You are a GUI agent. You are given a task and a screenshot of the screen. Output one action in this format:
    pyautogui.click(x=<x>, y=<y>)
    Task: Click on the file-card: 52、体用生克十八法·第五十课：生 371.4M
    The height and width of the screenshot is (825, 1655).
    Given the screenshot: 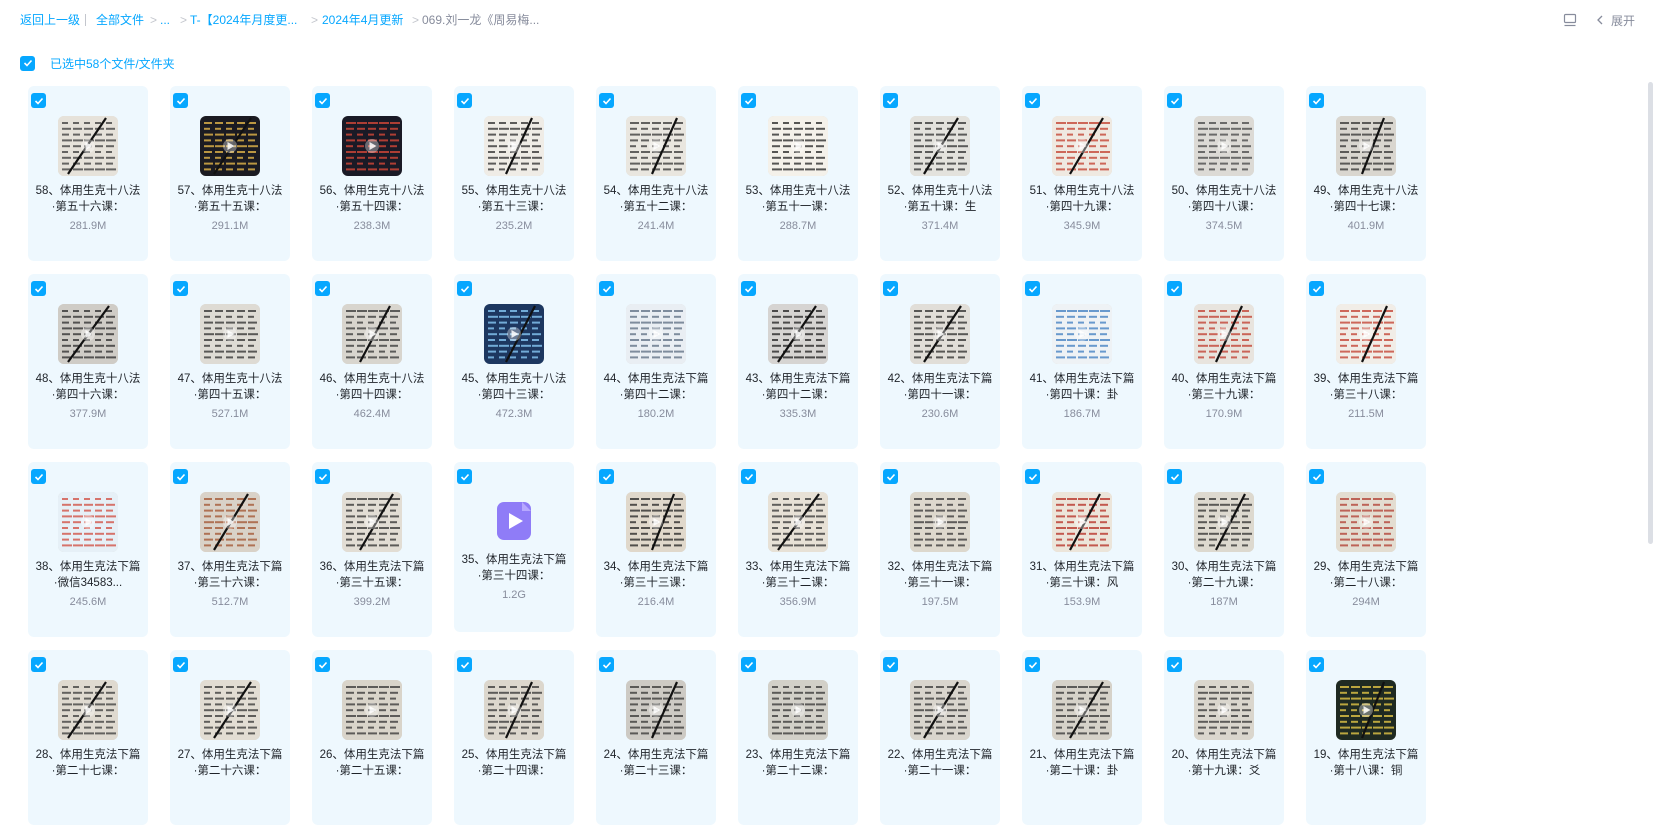 What is the action you would take?
    pyautogui.click(x=940, y=173)
    